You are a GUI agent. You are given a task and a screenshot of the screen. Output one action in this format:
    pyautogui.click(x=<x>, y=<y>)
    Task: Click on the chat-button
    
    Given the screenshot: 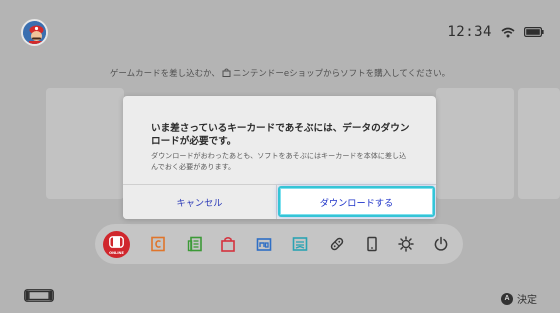 What is the action you would take?
    pyautogui.click(x=300, y=244)
    